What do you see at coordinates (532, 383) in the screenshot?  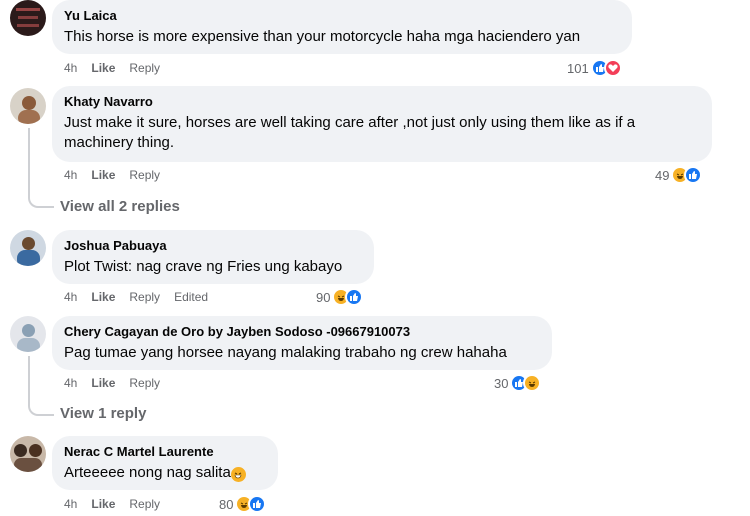 I see `haha-reaction-icon` at bounding box center [532, 383].